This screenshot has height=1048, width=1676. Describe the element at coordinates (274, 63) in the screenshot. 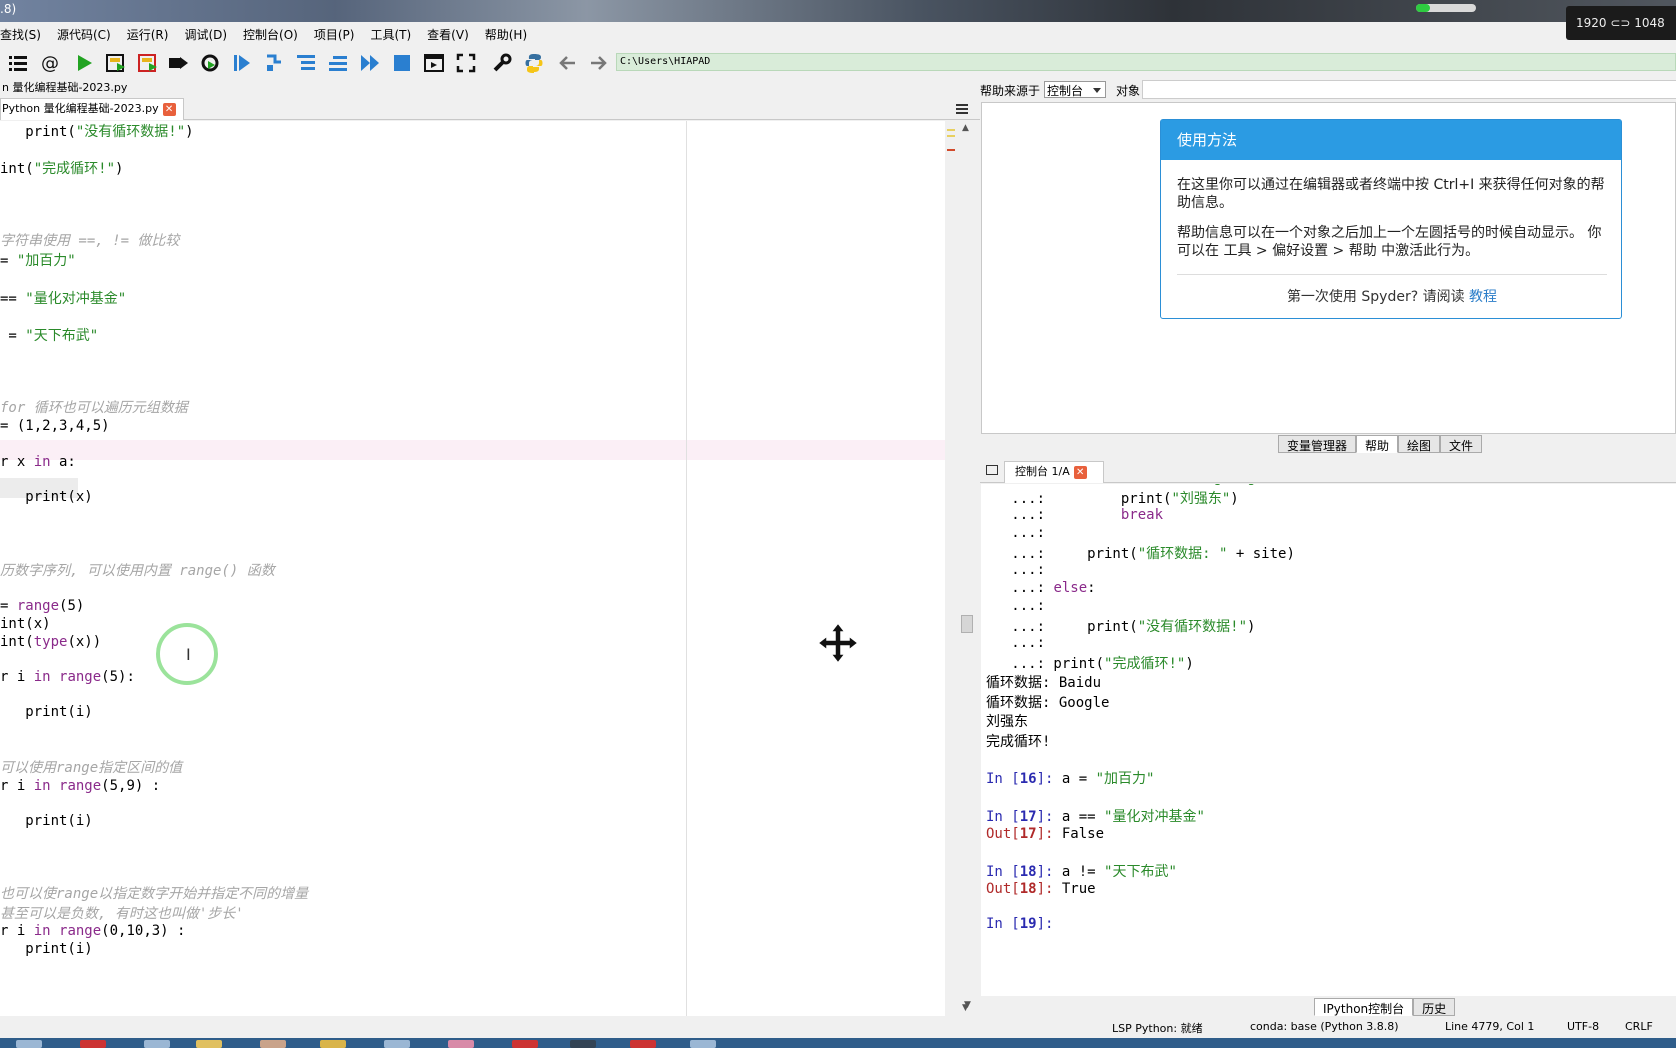

I see `step-icon` at that location.